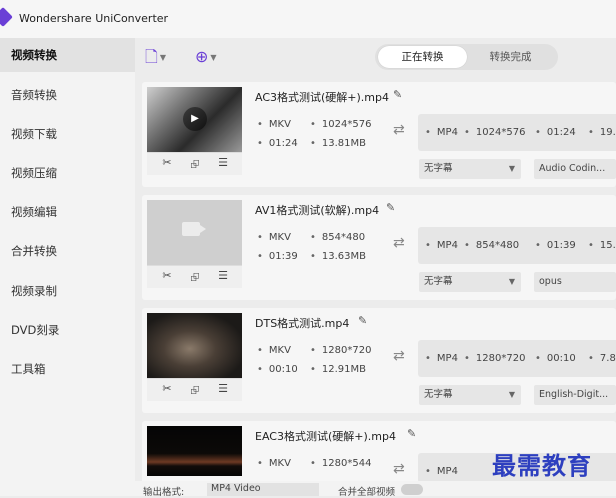 The height and width of the screenshot is (498, 616). What do you see at coordinates (6, 17) in the screenshot?
I see `app-logo-icon` at bounding box center [6, 17].